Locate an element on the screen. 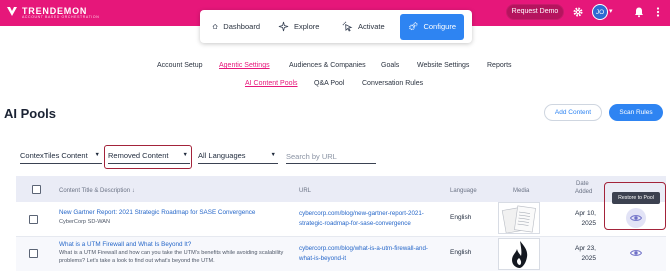 The image size is (670, 273). subnav-agentic-settings: Agentic Settings is located at coordinates (244, 65).